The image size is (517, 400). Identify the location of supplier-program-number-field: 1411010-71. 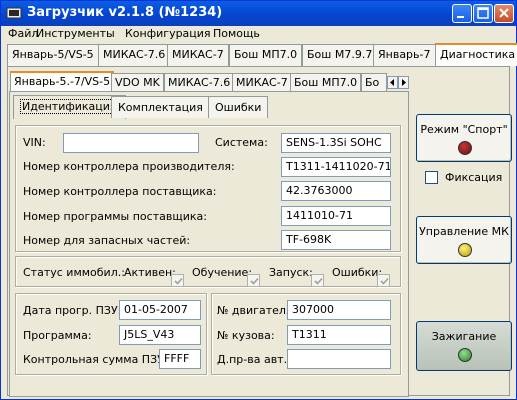
(336, 216).